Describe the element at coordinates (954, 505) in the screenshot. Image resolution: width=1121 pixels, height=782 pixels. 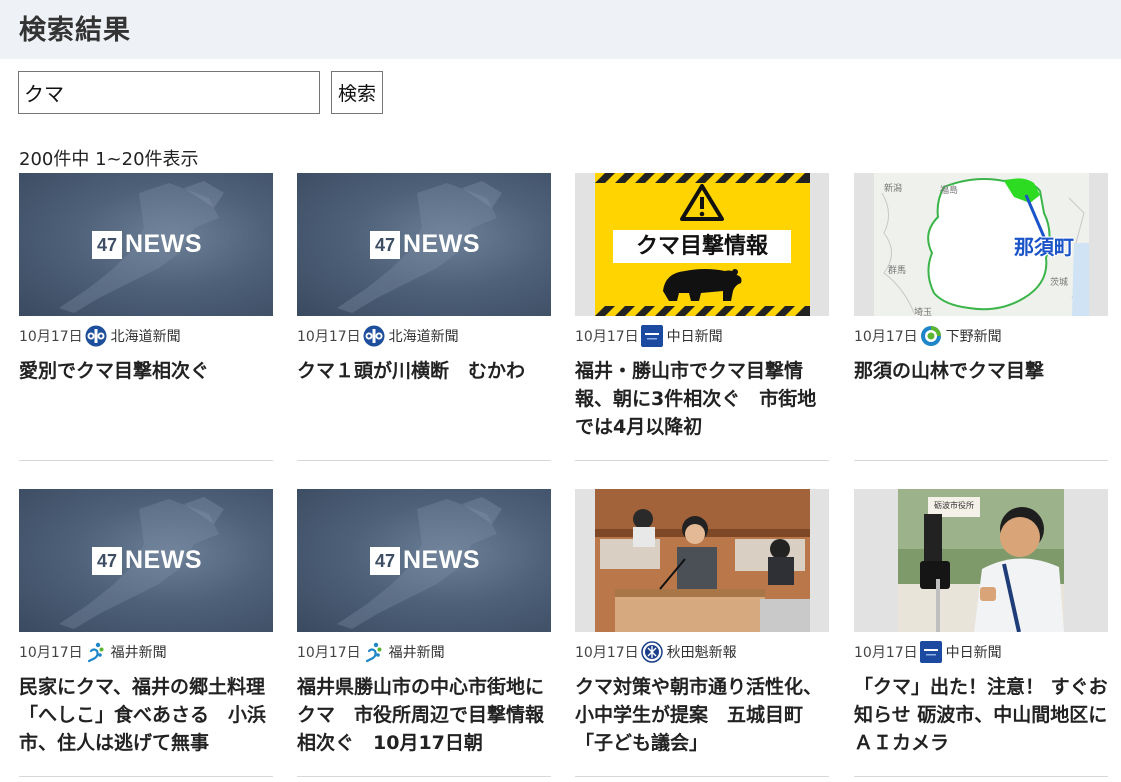
I see `sign-label: 砺波市役所` at that location.